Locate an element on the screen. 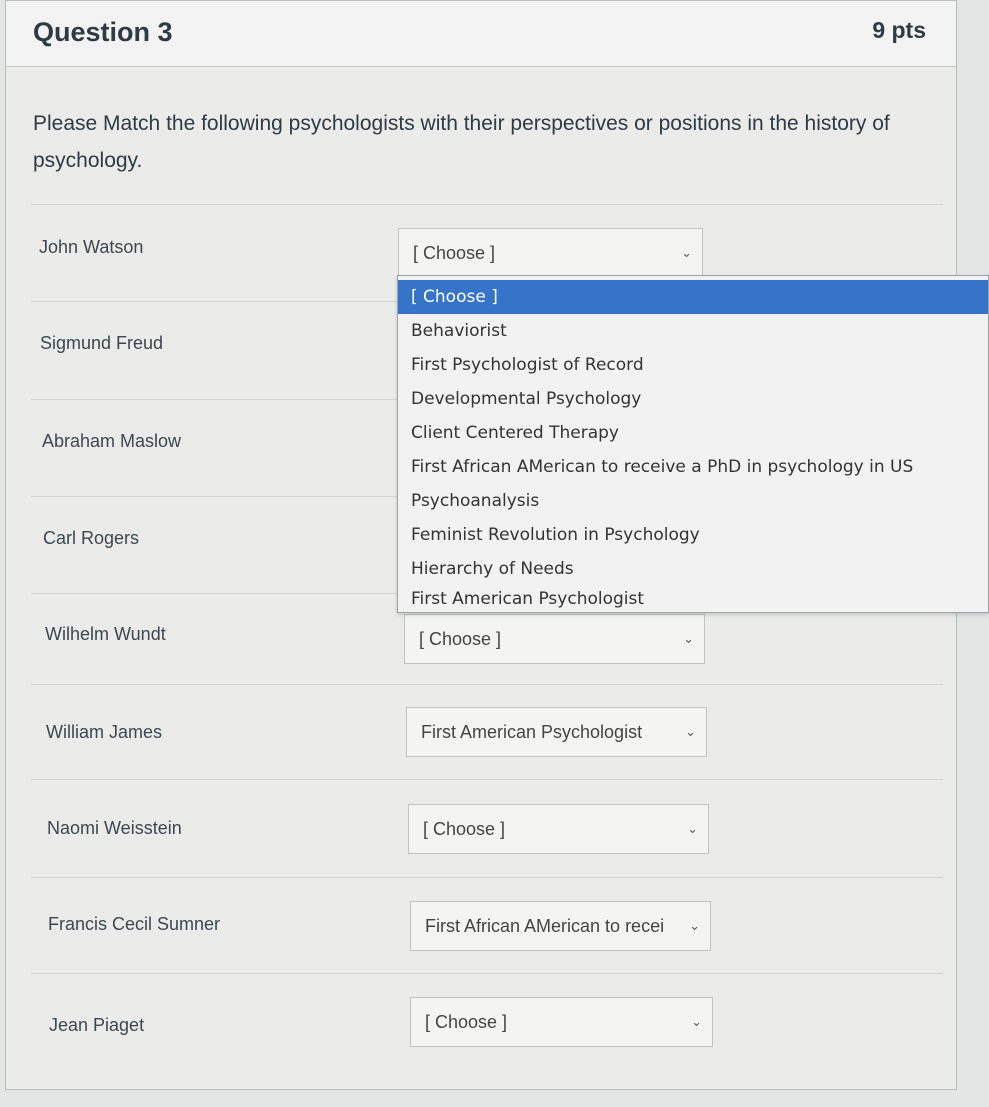 The image size is (989, 1107). select-value: First African AMerican to recei is located at coordinates (545, 926).